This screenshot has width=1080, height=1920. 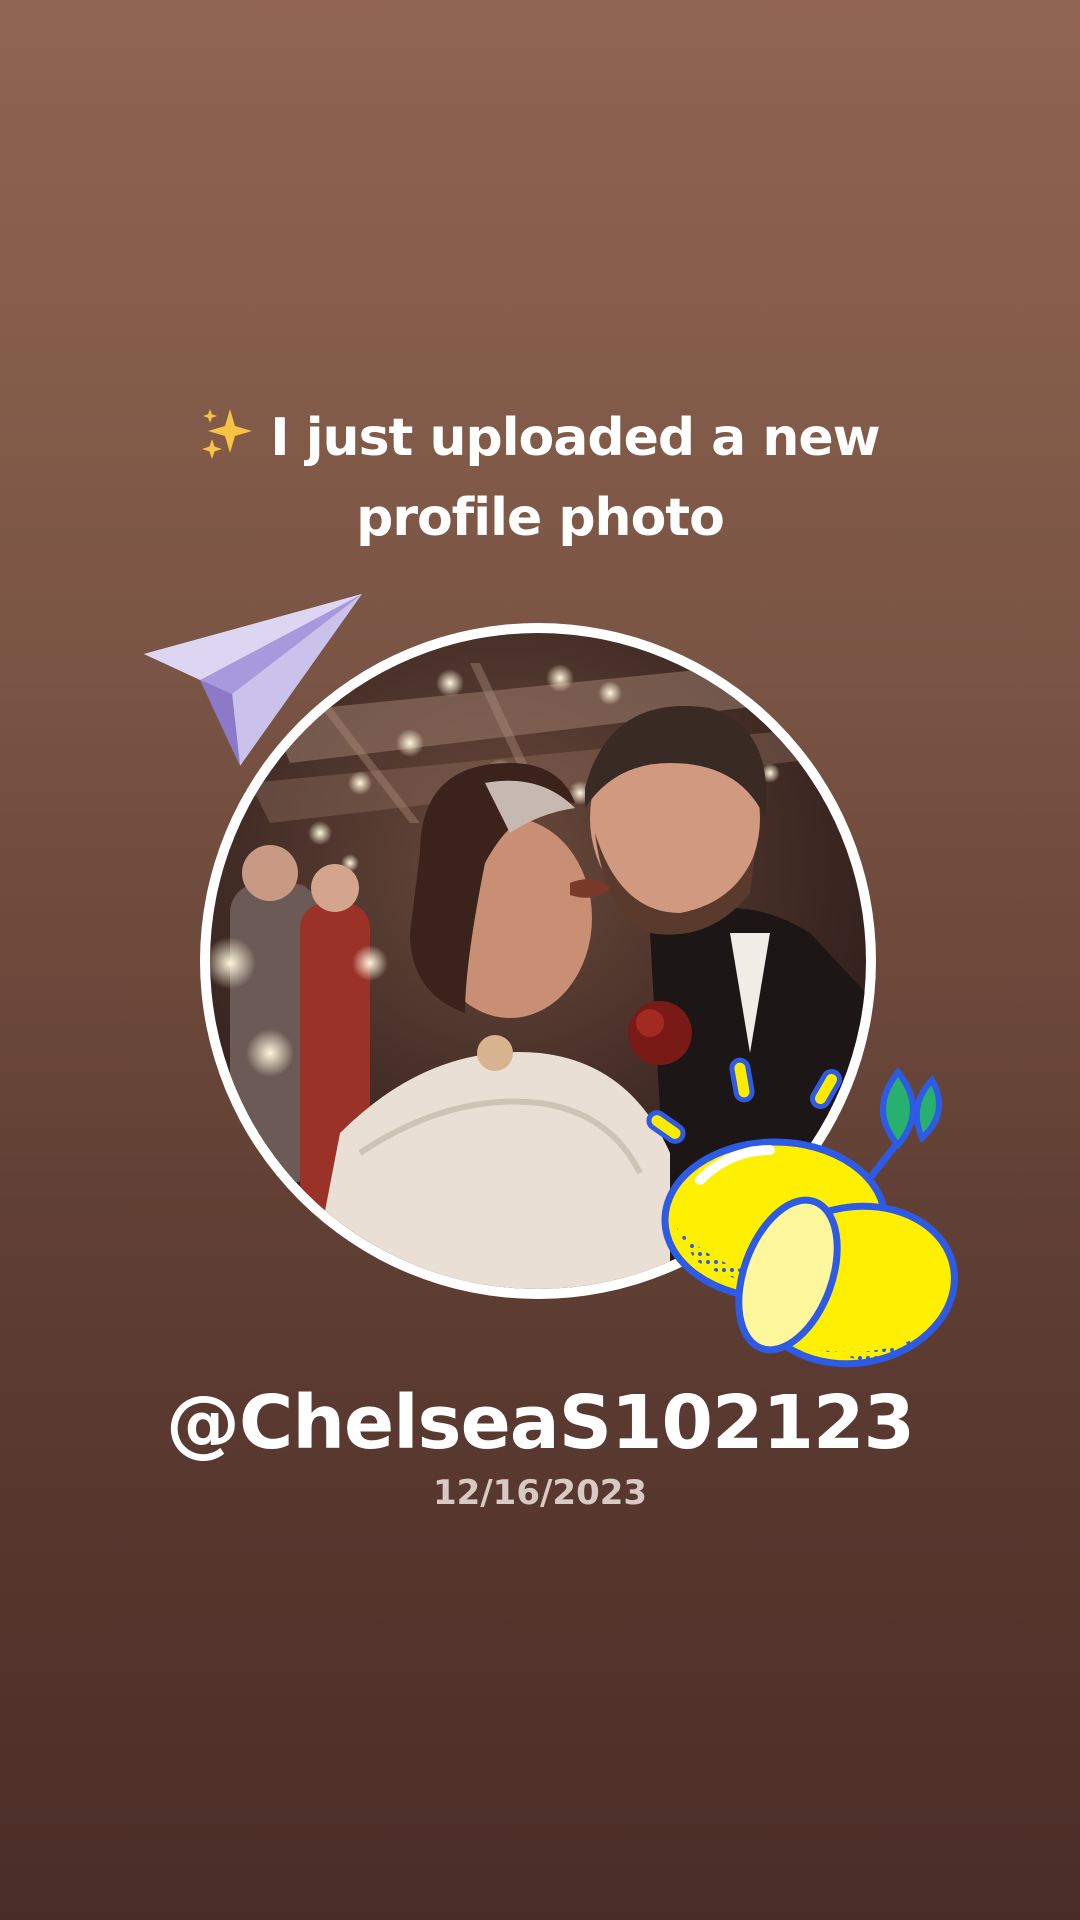 I want to click on post-date: 12/16/2023, so click(x=540, y=1493).